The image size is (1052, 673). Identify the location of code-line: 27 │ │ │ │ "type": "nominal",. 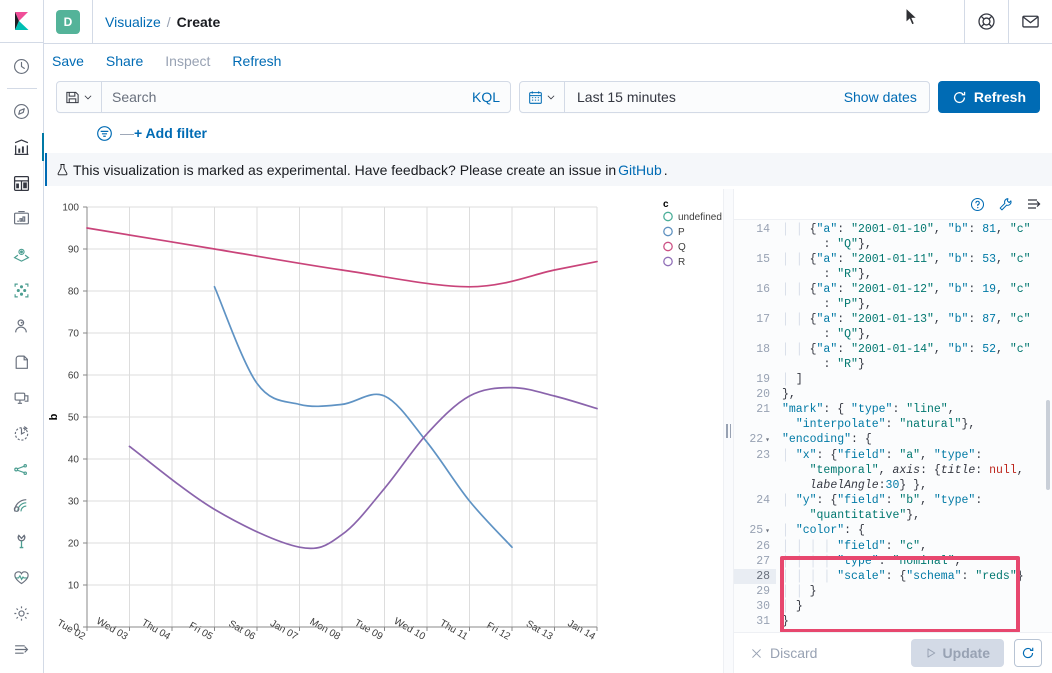
(893, 561).